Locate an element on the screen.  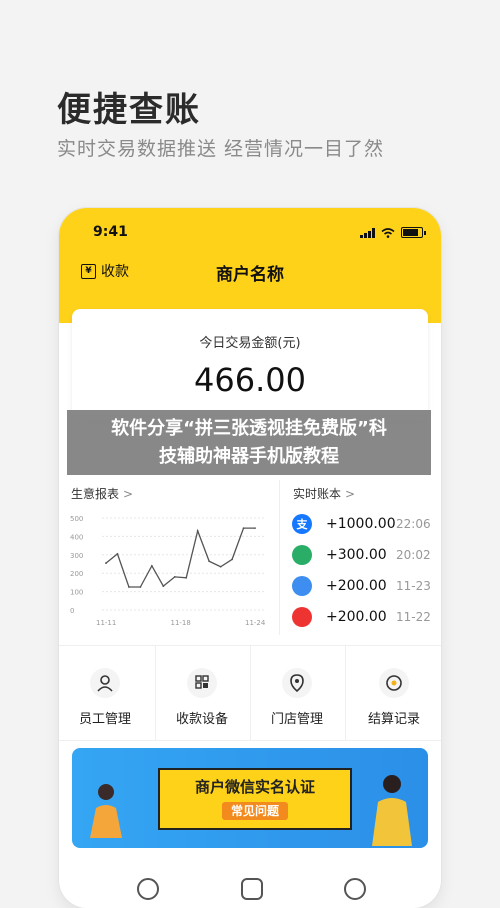
transaction-row: 支 +1000.00 22:06 is located at coordinates (362, 524).